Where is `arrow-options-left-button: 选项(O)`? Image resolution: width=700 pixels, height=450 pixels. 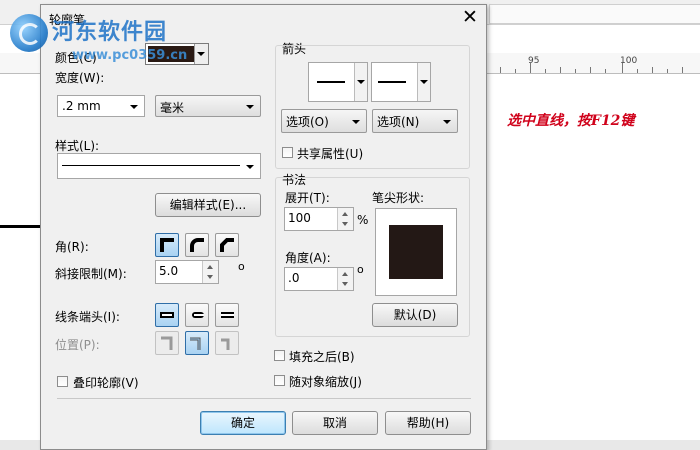
arrow-options-left-button: 选项(O) is located at coordinates (324, 121).